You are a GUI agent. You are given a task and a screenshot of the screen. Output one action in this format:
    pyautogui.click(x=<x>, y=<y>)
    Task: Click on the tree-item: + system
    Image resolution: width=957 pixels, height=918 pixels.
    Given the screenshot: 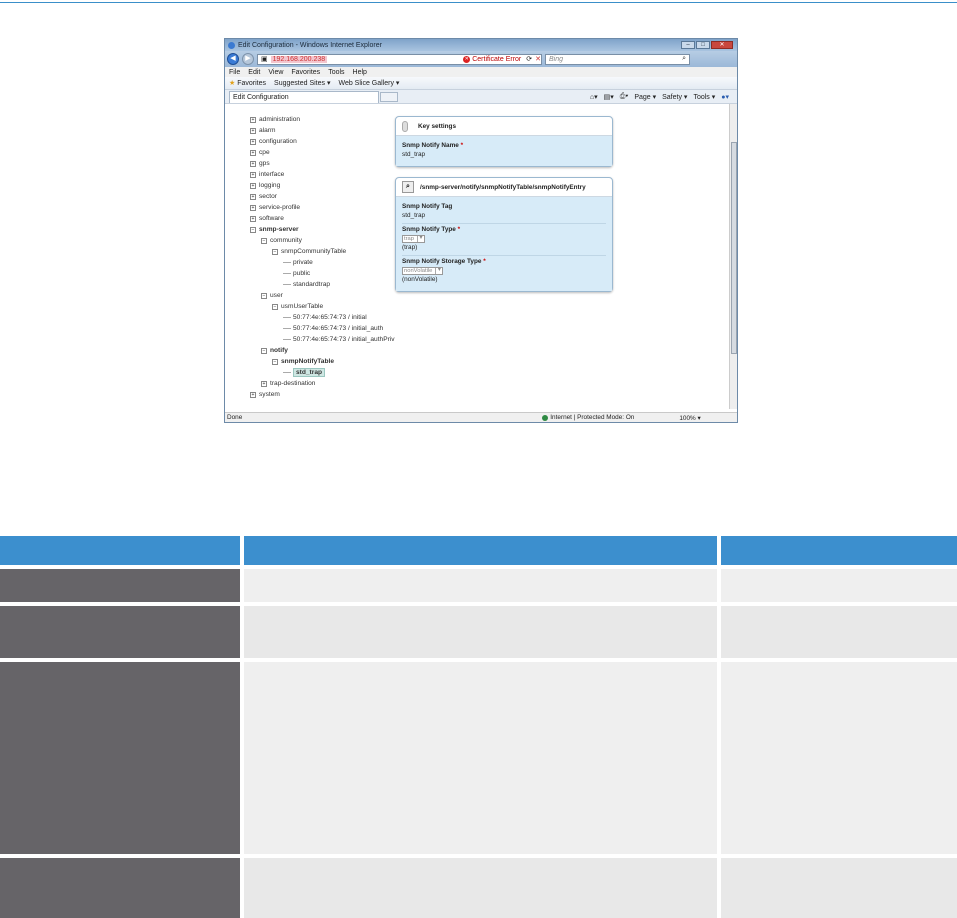 What is the action you would take?
    pyautogui.click(x=322, y=394)
    